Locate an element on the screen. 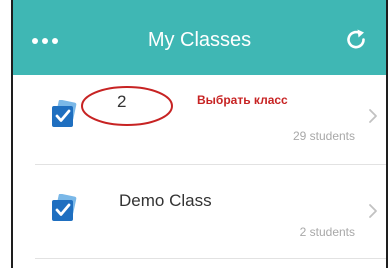  student-count: 2 students is located at coordinates (327, 232).